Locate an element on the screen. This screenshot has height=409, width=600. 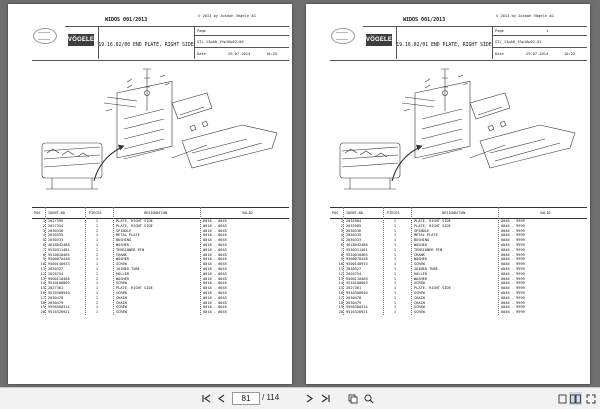
first-page-icon is located at coordinates (205, 398).